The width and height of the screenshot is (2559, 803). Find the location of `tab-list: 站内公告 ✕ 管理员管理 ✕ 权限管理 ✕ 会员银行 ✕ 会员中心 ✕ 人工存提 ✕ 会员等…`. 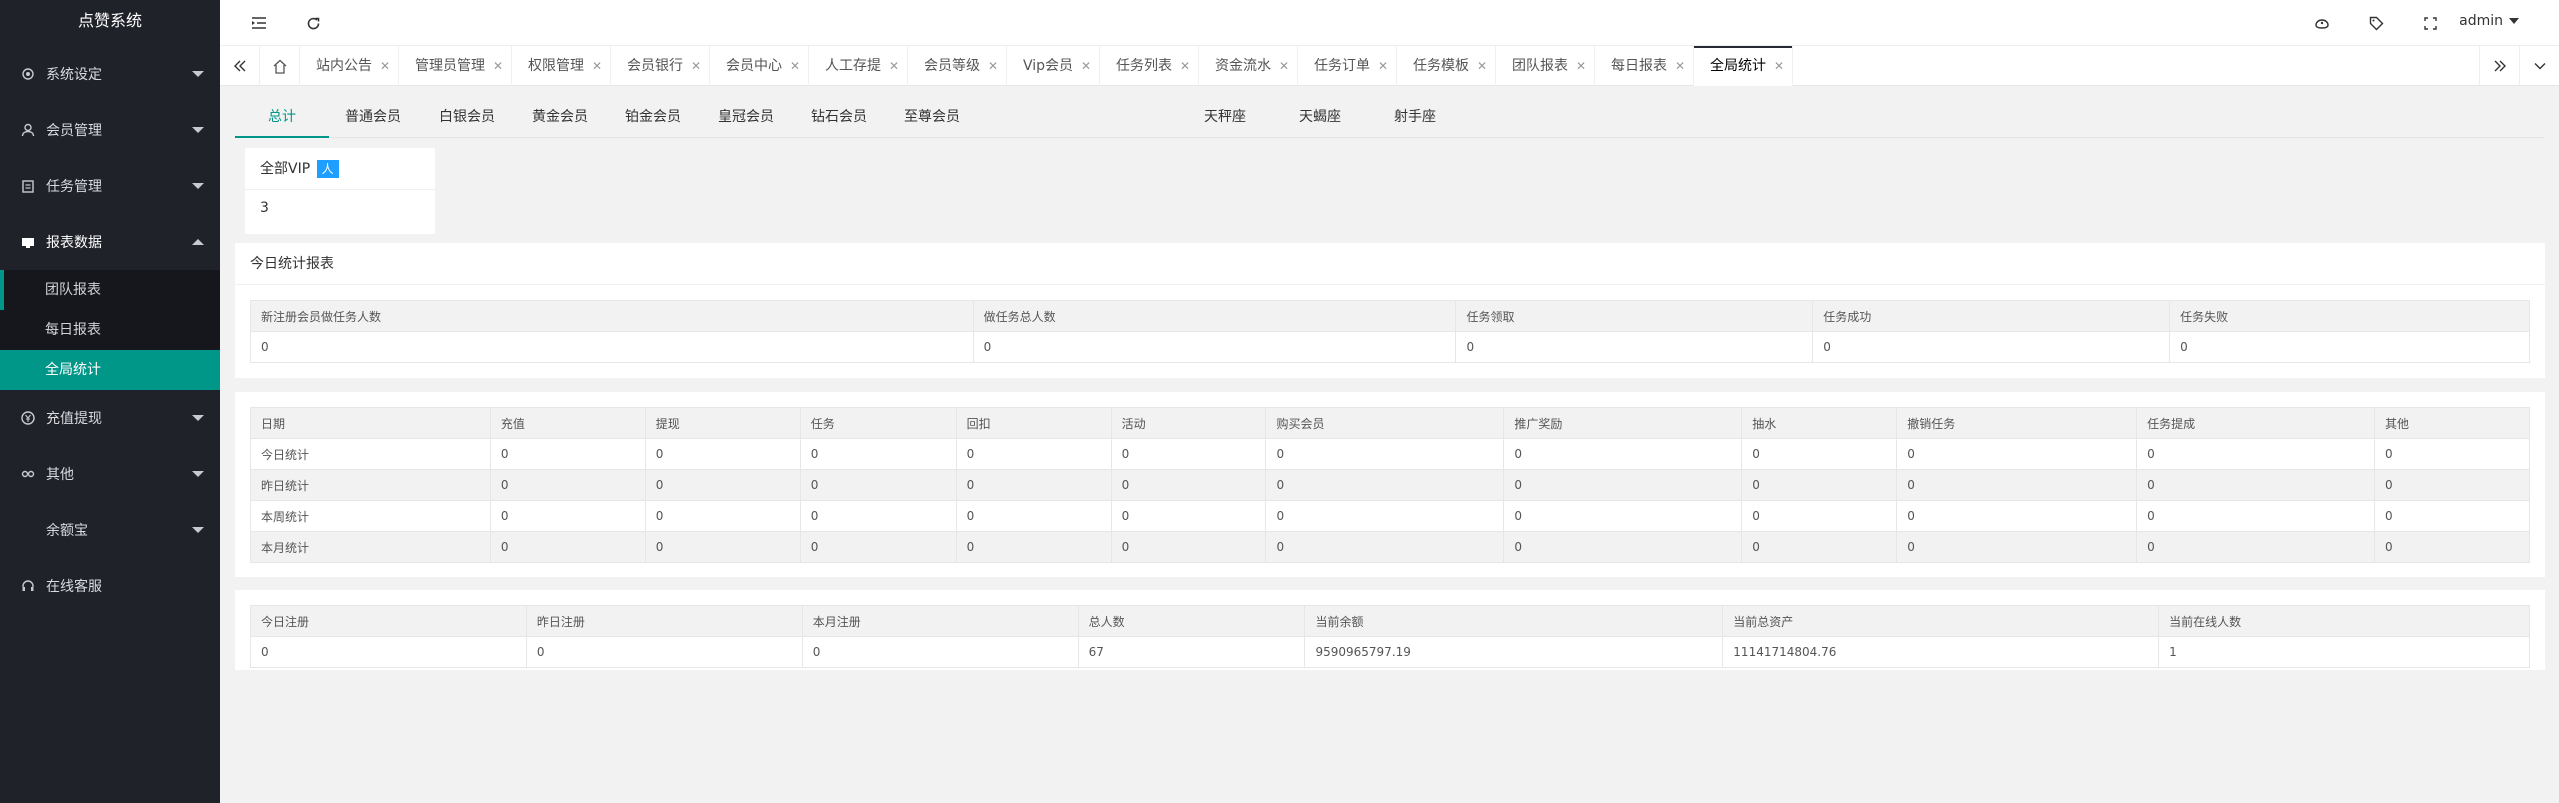

tab-list: 站内公告 ✕ 管理员管理 ✕ 权限管理 ✕ 会员银行 ✕ 会员中心 ✕ 人工存提 ✕ 会员等… is located at coordinates (1369, 66).